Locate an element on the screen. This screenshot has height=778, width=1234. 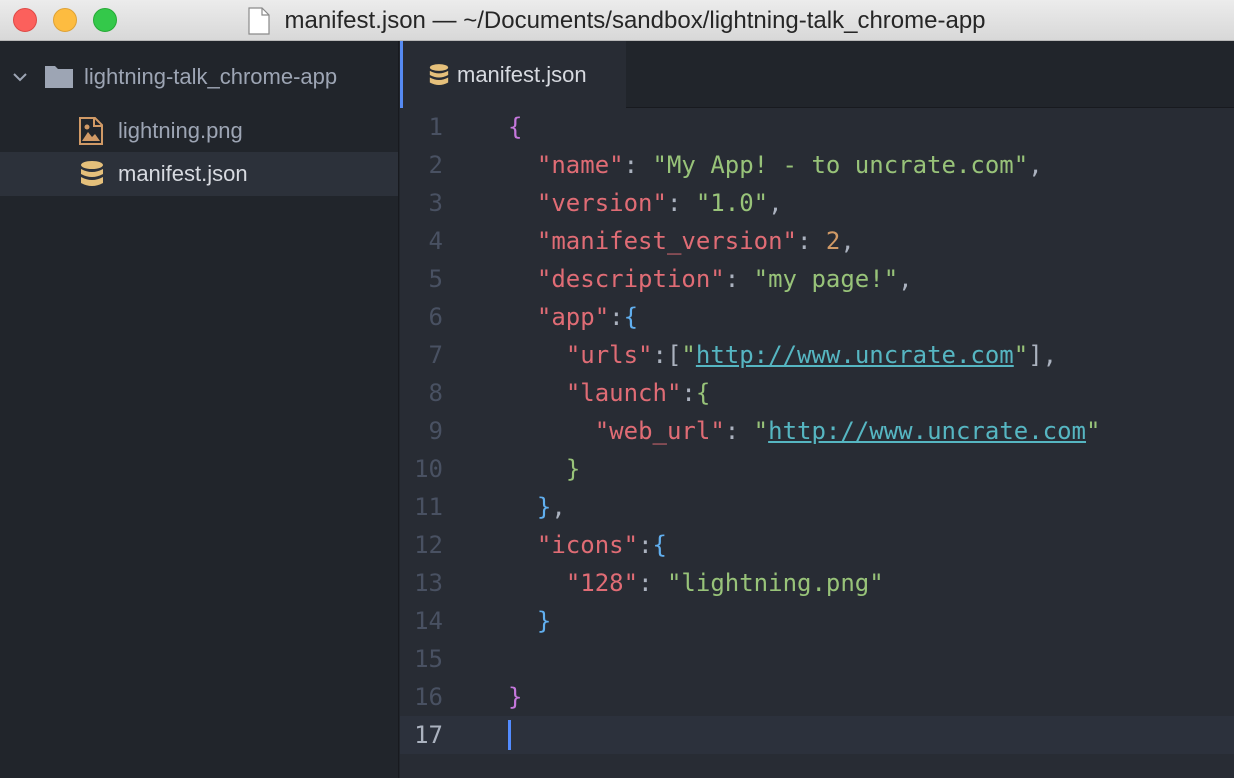
code-text: "urls":["http://www.uncrate.com"], is located at coordinates (811, 355).